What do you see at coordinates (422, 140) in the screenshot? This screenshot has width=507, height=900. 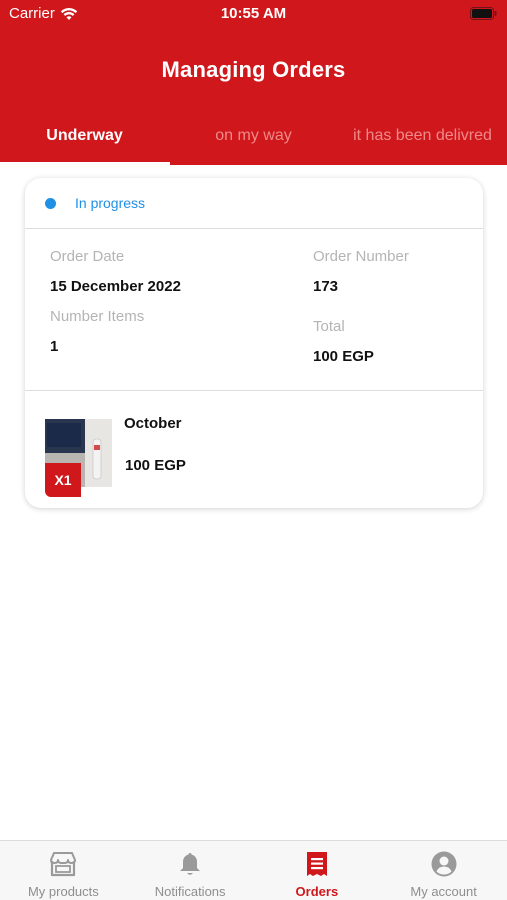 I see `tab-delivered: it has been delivred` at bounding box center [422, 140].